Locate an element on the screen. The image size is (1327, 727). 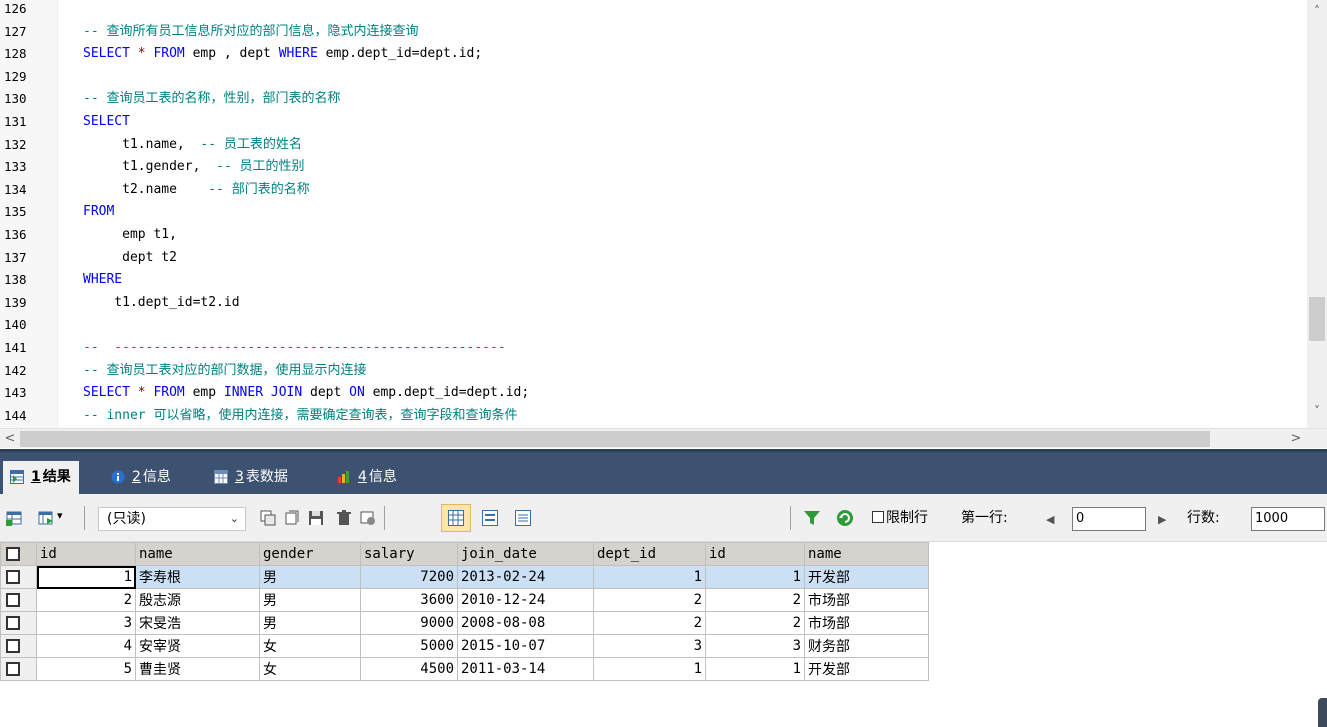
form-view-icon is located at coordinates (490, 518).